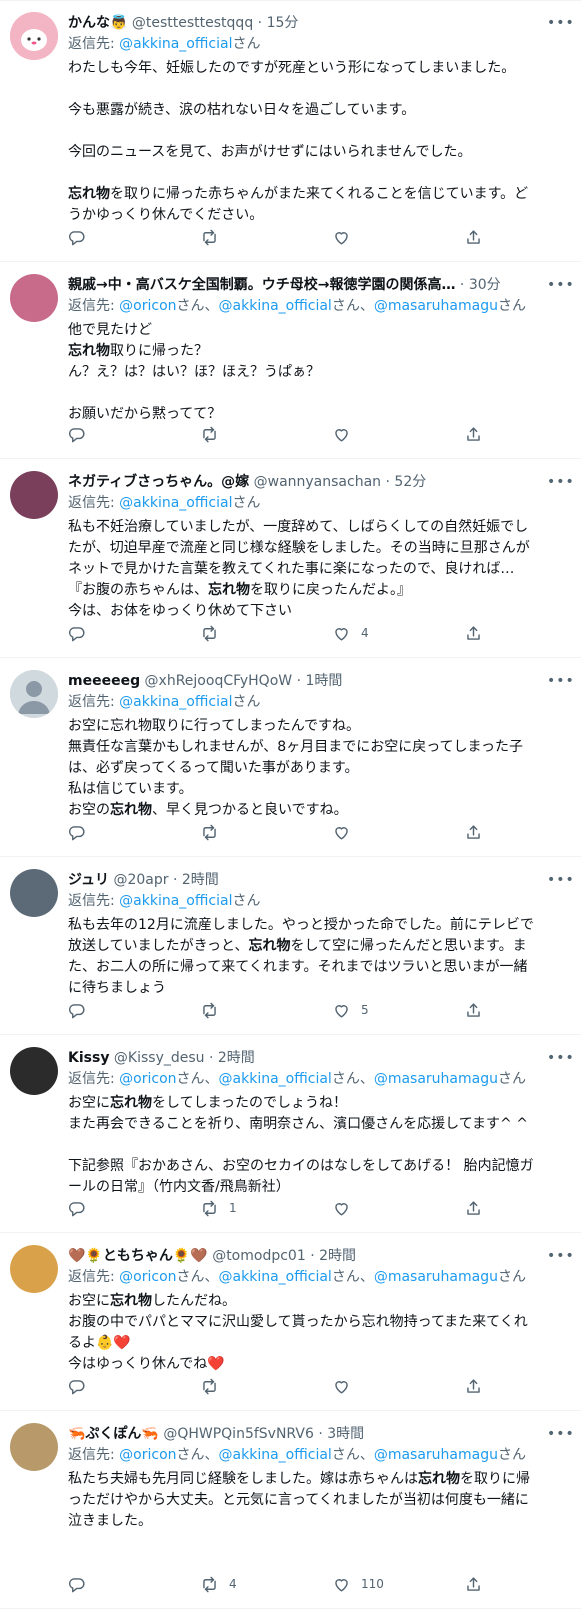 Image resolution: width=581 pixels, height=1609 pixels. What do you see at coordinates (323, 681) in the screenshot?
I see `timestamp: 1時間` at bounding box center [323, 681].